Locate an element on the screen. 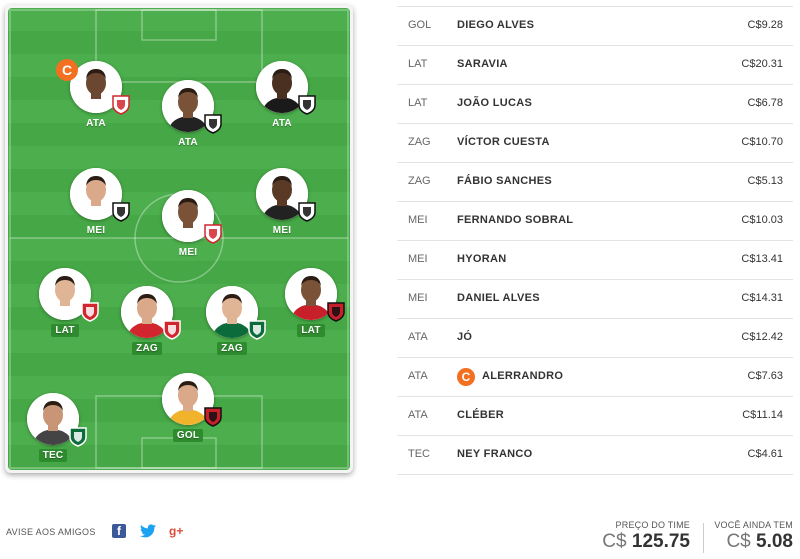 The width and height of the screenshot is (800, 559). team-price-label: PREÇO DO TIME is located at coordinates (652, 525).